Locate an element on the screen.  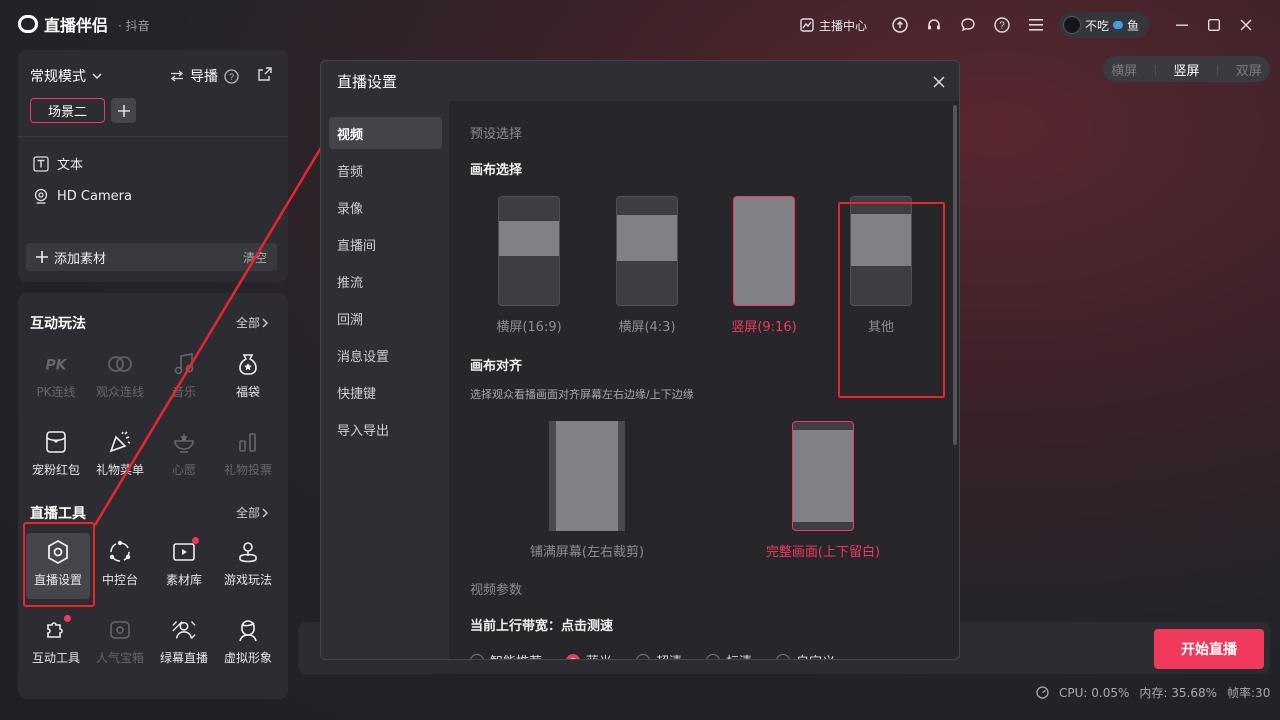
align-title: 画布对齐 is located at coordinates (496, 366).